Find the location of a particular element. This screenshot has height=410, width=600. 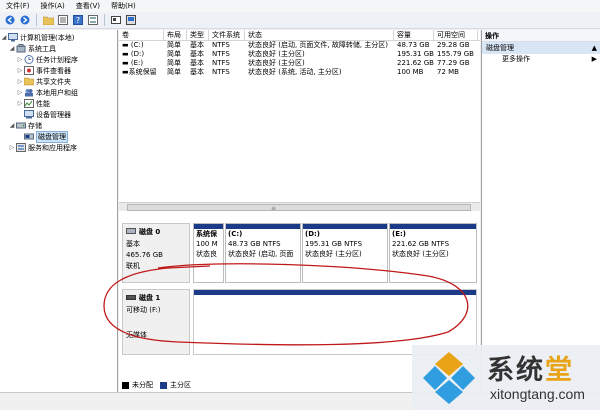

toolbar: ? is located at coordinates (300, 20).